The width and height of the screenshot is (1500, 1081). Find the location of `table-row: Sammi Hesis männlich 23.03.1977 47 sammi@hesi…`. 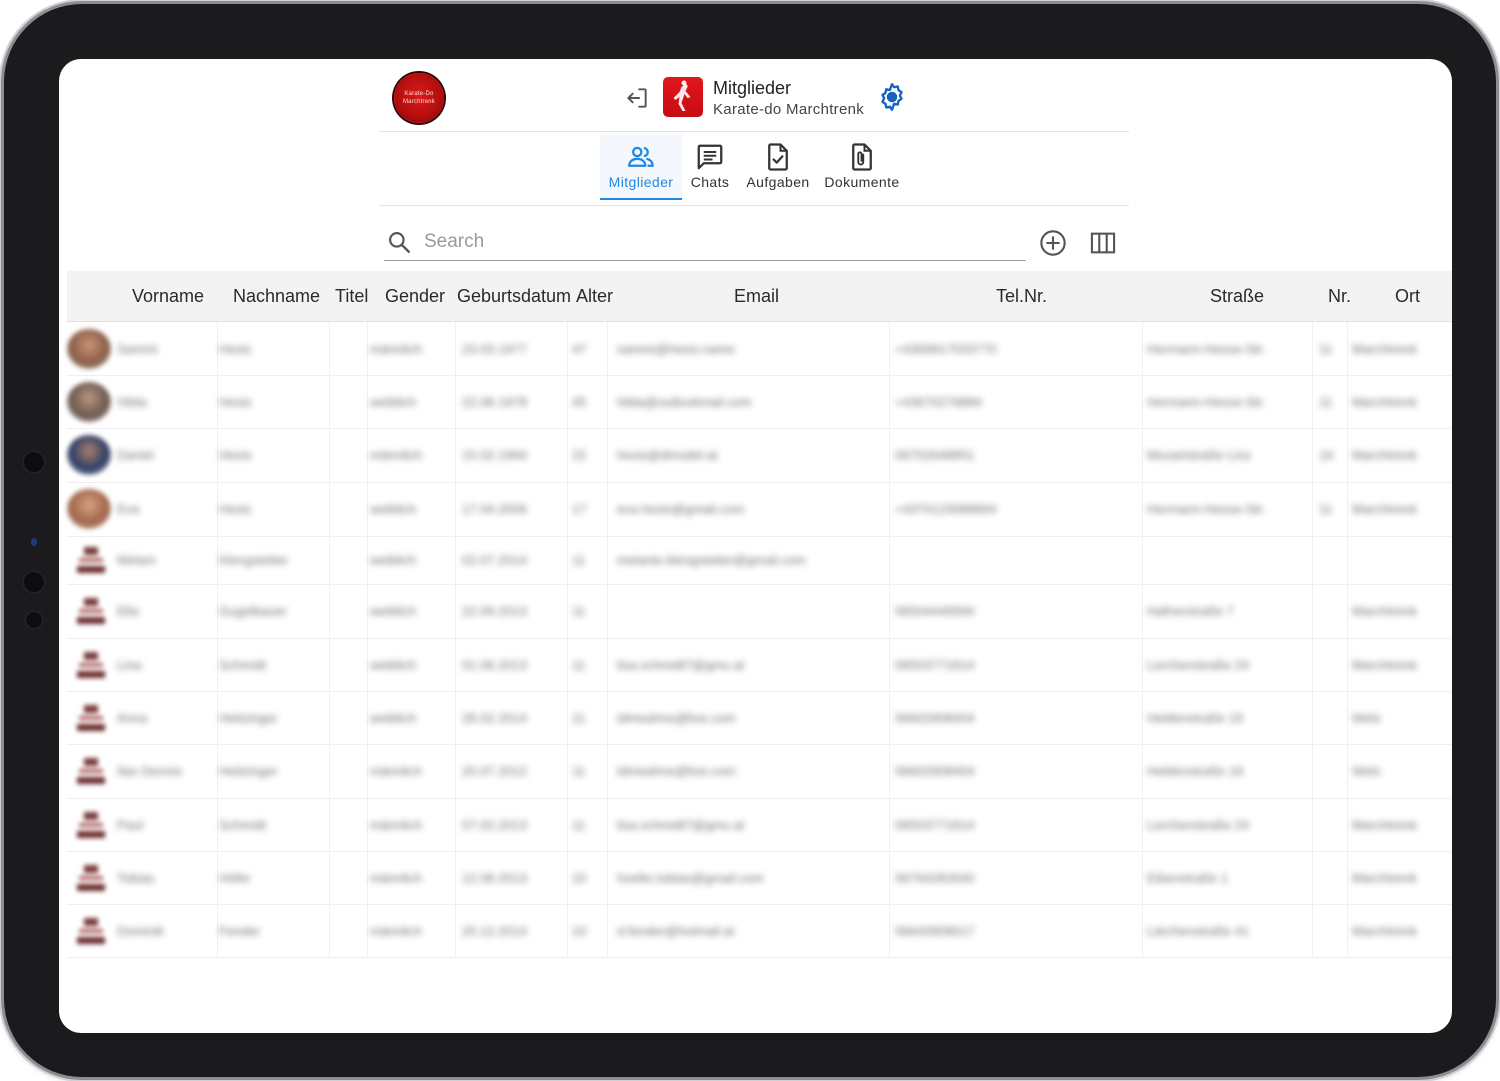

table-row: Sammi Hesis männlich 23.03.1977 47 sammi@hesi… is located at coordinates (759, 349).